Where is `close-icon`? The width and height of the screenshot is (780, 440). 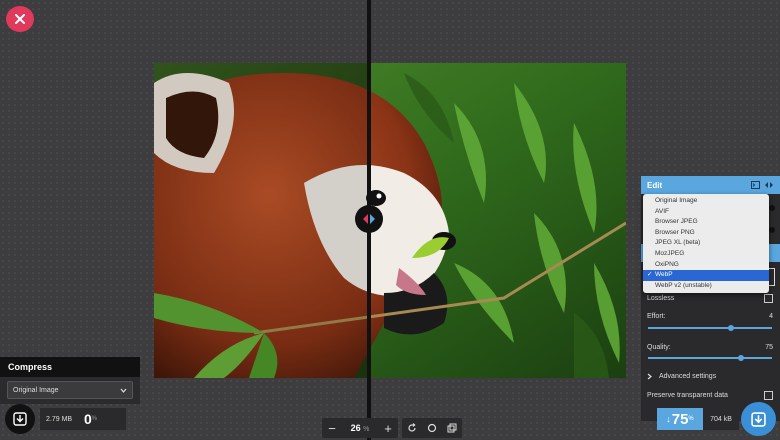
close-icon is located at coordinates (20, 19).